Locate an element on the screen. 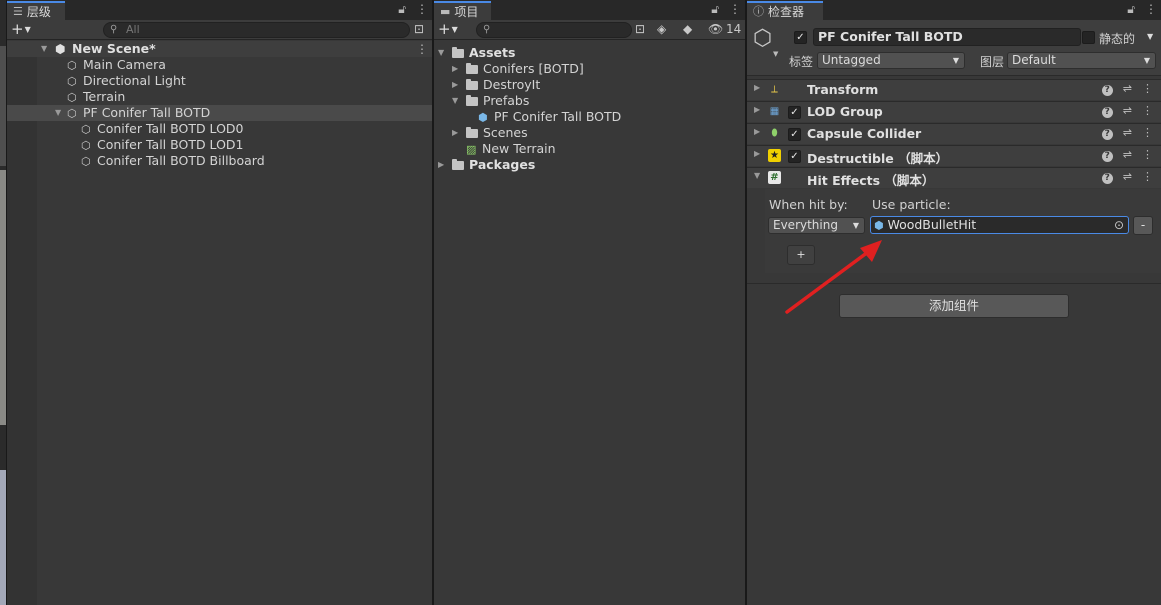  annotation-arrow is located at coordinates (833, 277).